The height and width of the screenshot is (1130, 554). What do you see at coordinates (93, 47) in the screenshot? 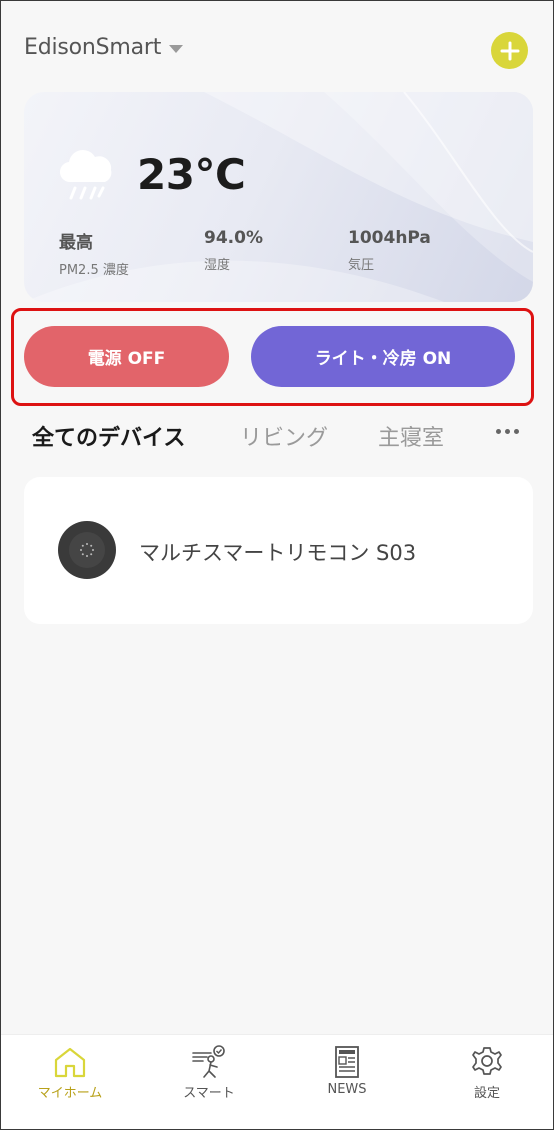
I see `home-name: EdisonSmart` at bounding box center [93, 47].